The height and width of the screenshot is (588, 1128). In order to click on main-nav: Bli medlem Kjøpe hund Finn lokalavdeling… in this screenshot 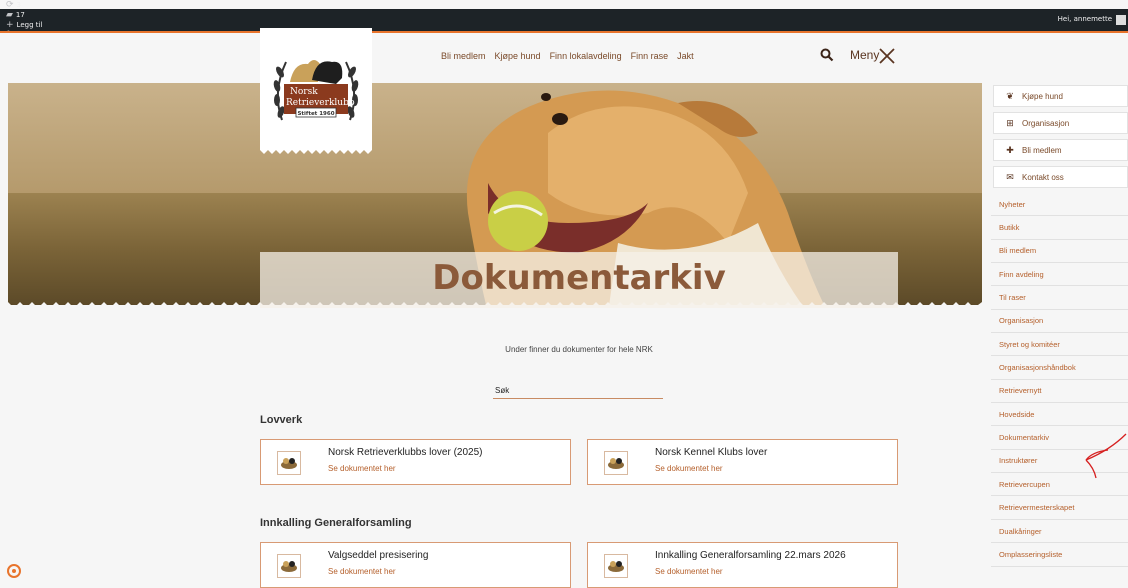, I will do `click(567, 56)`.